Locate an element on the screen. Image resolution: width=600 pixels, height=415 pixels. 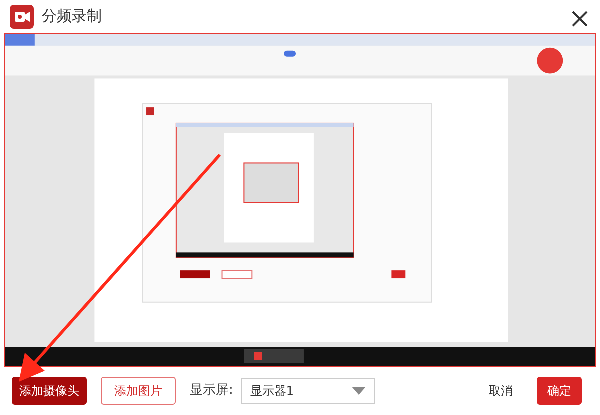
cancel-button: 取消 is located at coordinates (501, 391).